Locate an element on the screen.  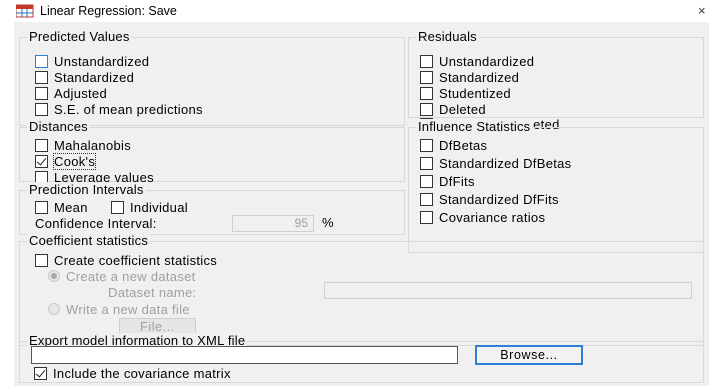
infl-std-dffits-option: Standardized DfFits is located at coordinates (489, 199).